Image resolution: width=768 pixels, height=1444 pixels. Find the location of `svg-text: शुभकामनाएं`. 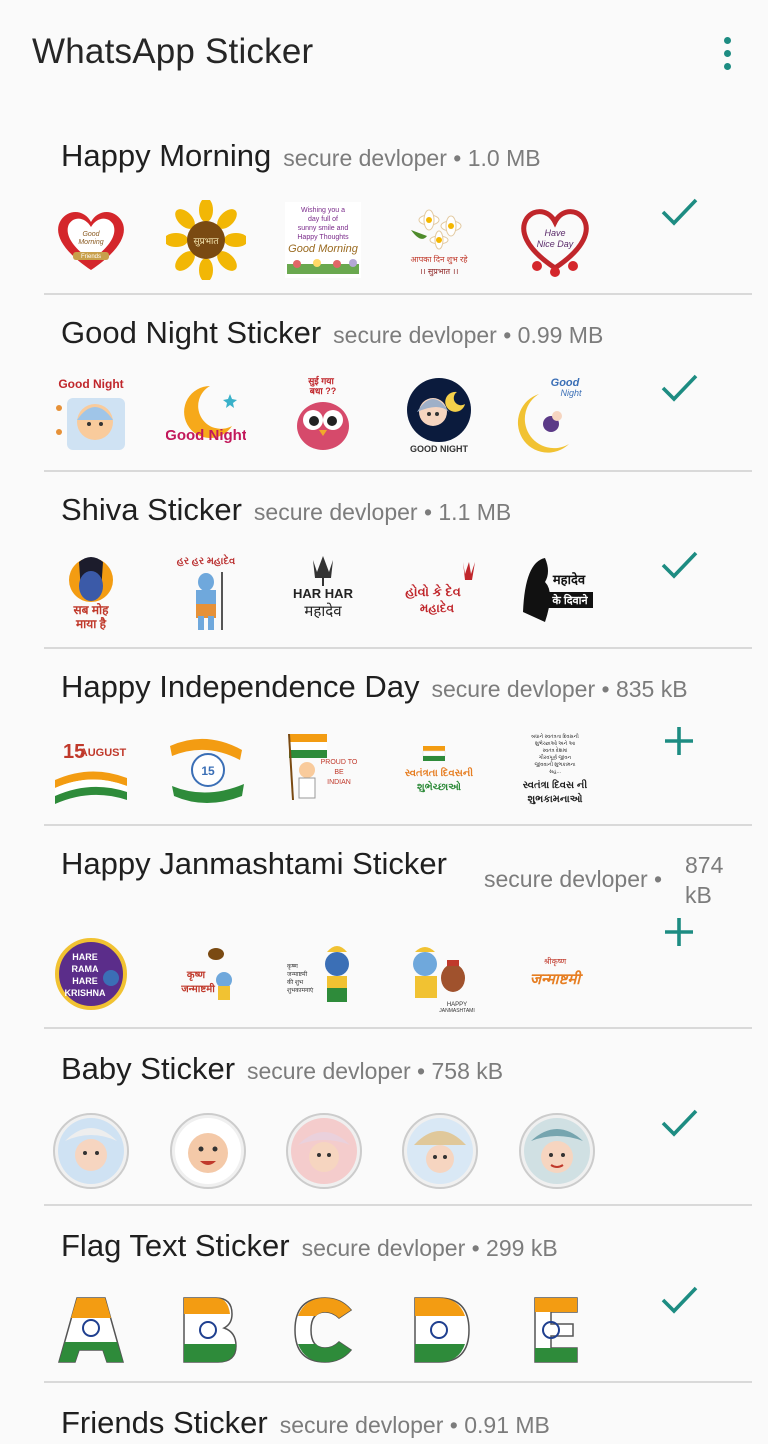

svg-text: शुभकामनाएं is located at coordinates (300, 990).